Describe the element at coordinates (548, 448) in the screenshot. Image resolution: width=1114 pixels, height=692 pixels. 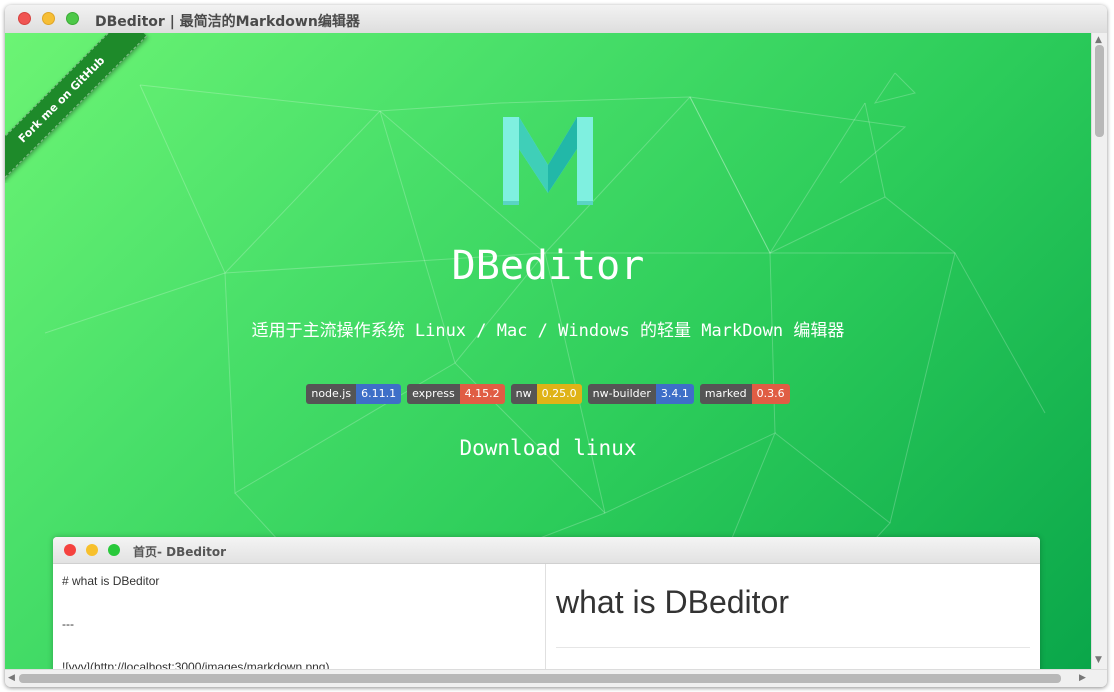
I see `download-linux-link: Download linux` at that location.